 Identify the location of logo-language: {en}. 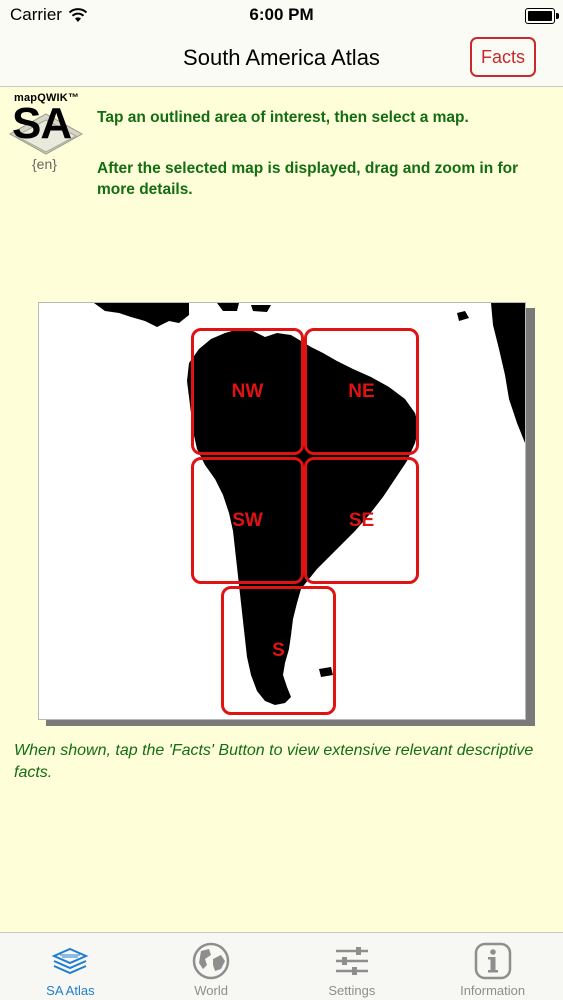
(44, 164).